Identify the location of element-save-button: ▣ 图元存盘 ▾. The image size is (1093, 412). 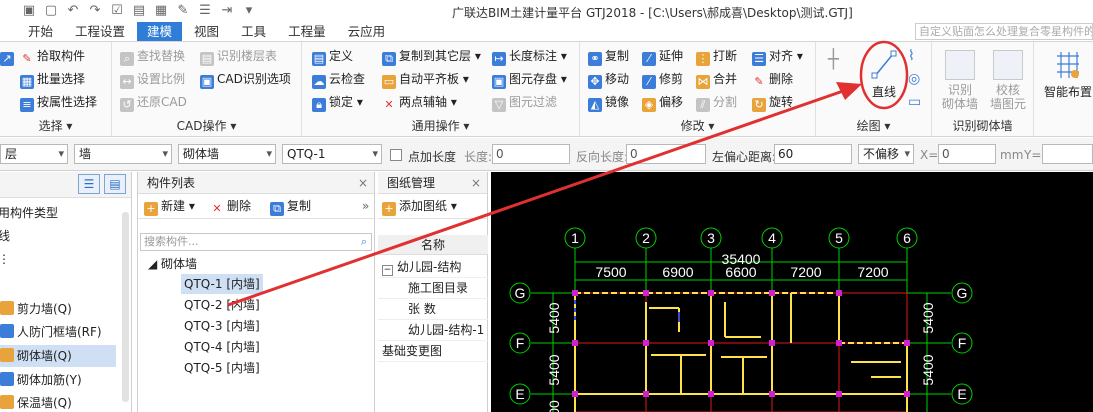
(529, 79).